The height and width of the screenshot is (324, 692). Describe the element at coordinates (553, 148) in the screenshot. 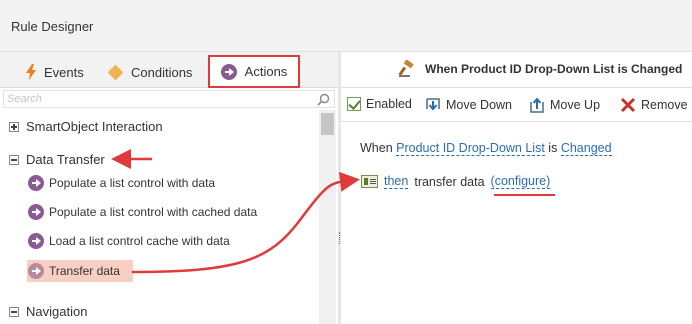

I see `rule-is-text: is` at that location.